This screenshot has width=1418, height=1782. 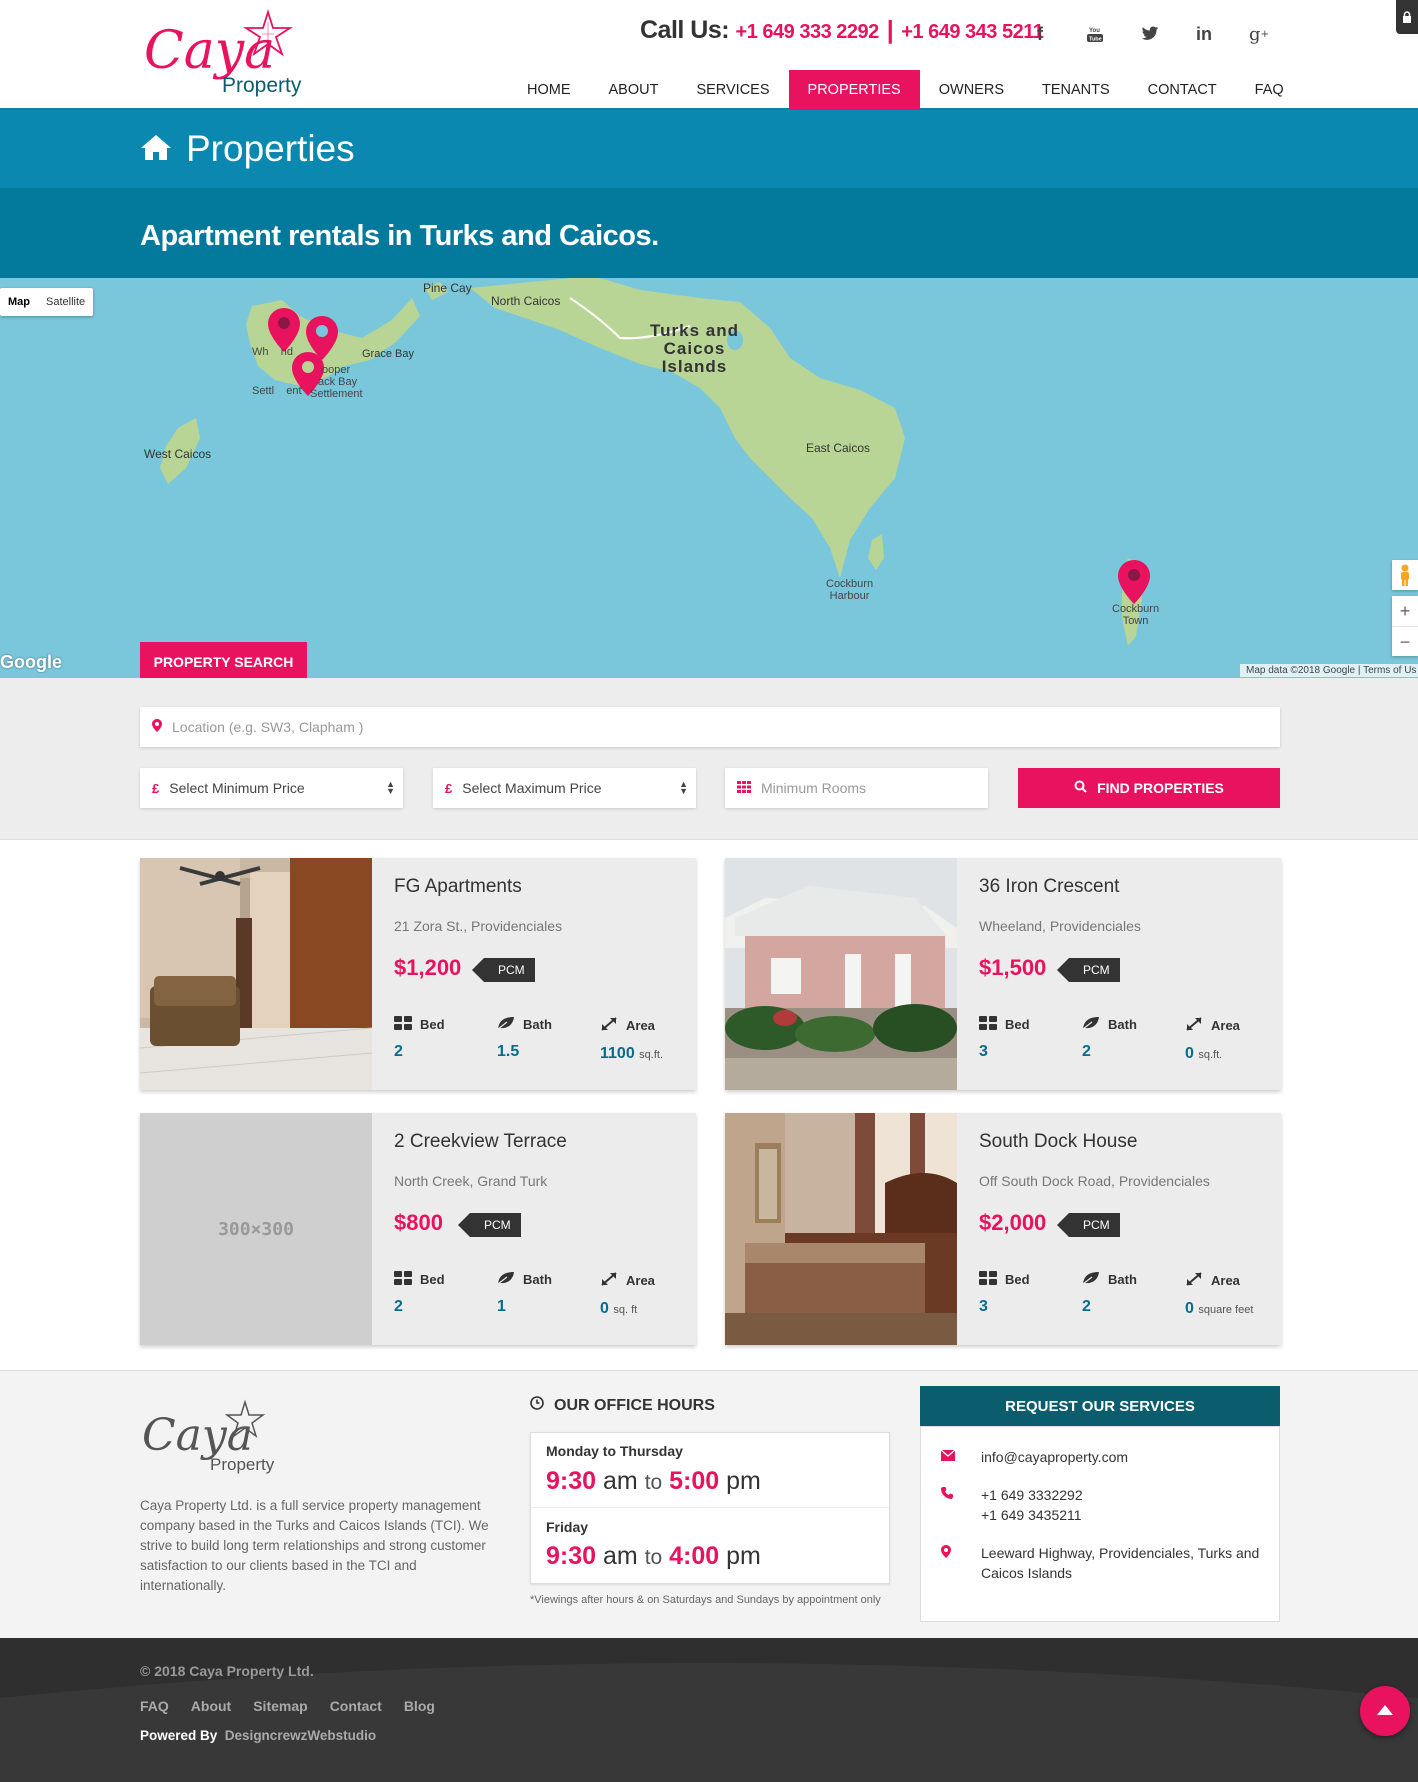 I want to click on max-price-value: Select Maximum Price, so click(x=532, y=788).